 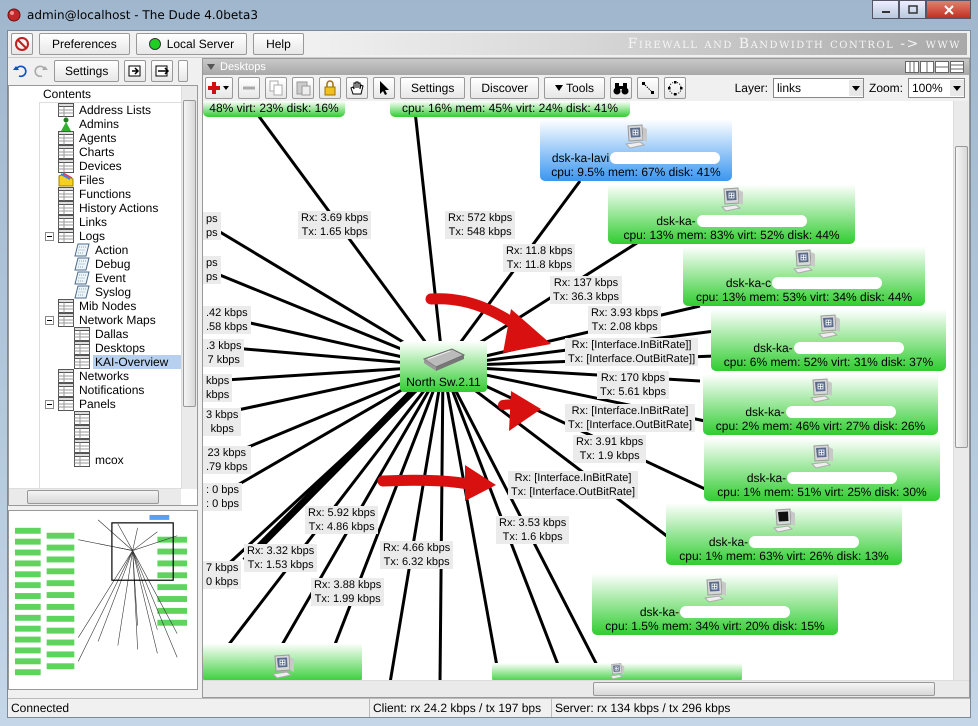 What do you see at coordinates (621, 88) in the screenshot?
I see `binoculars-icon` at bounding box center [621, 88].